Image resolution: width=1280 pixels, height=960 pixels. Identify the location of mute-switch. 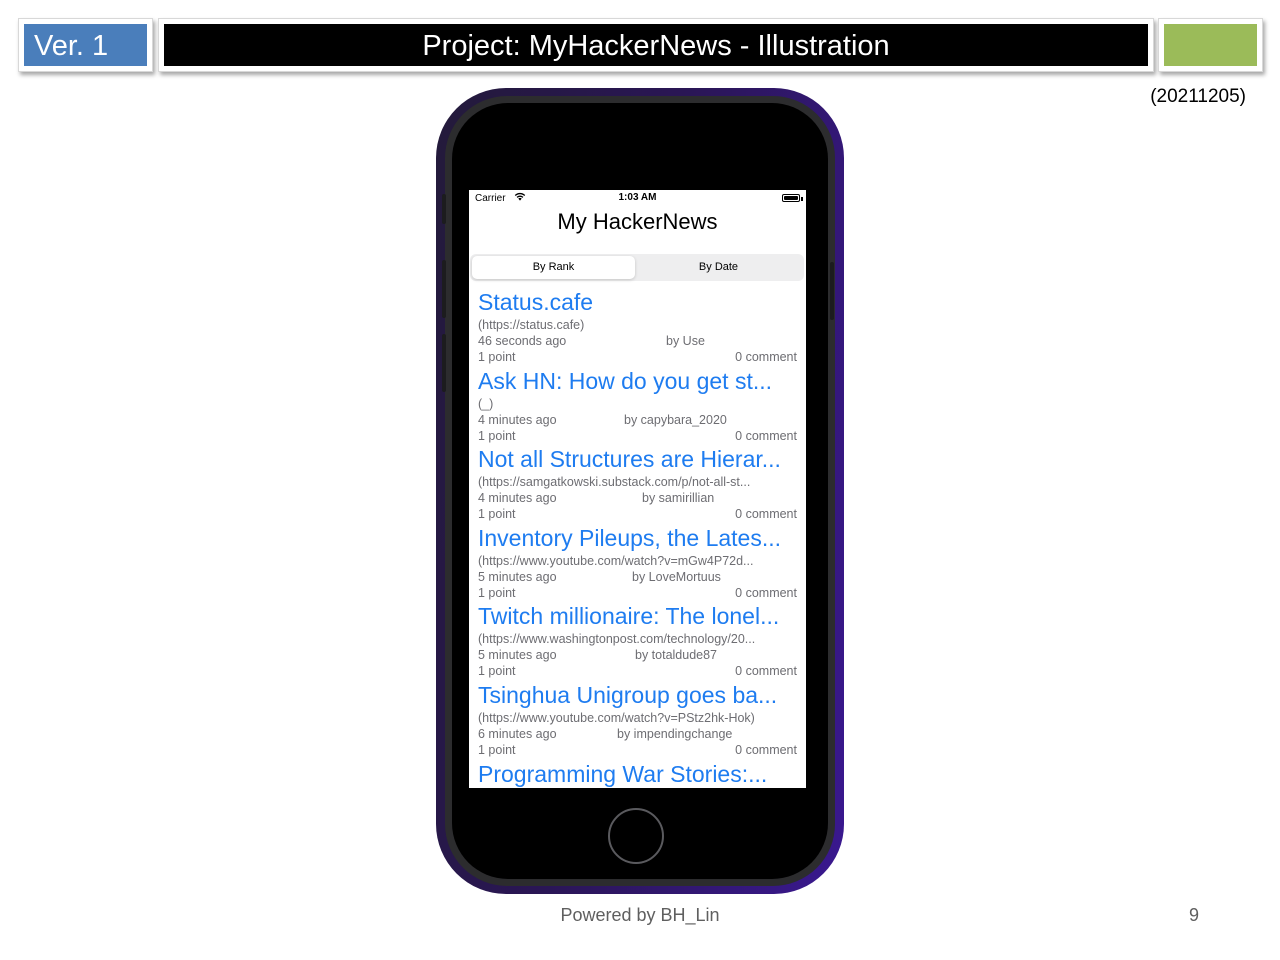
(444, 209).